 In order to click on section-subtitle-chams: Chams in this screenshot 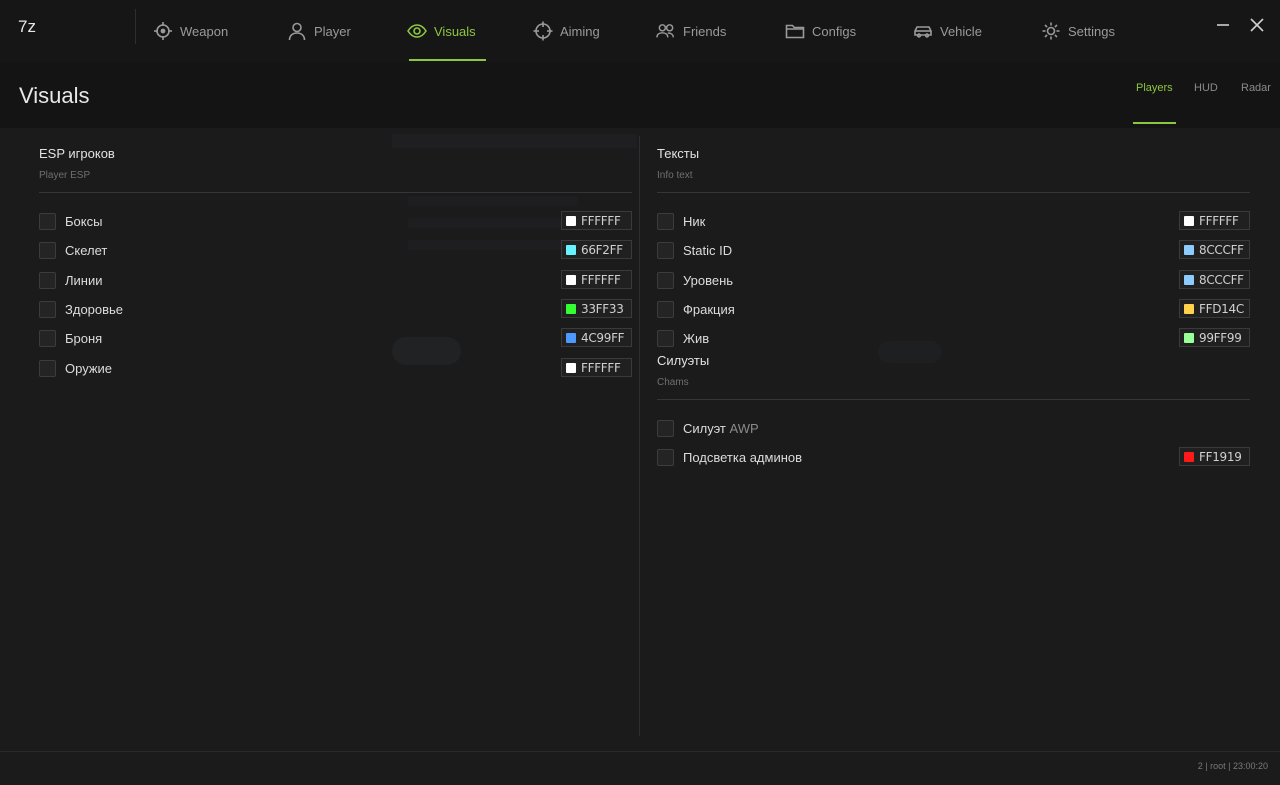, I will do `click(673, 382)`.